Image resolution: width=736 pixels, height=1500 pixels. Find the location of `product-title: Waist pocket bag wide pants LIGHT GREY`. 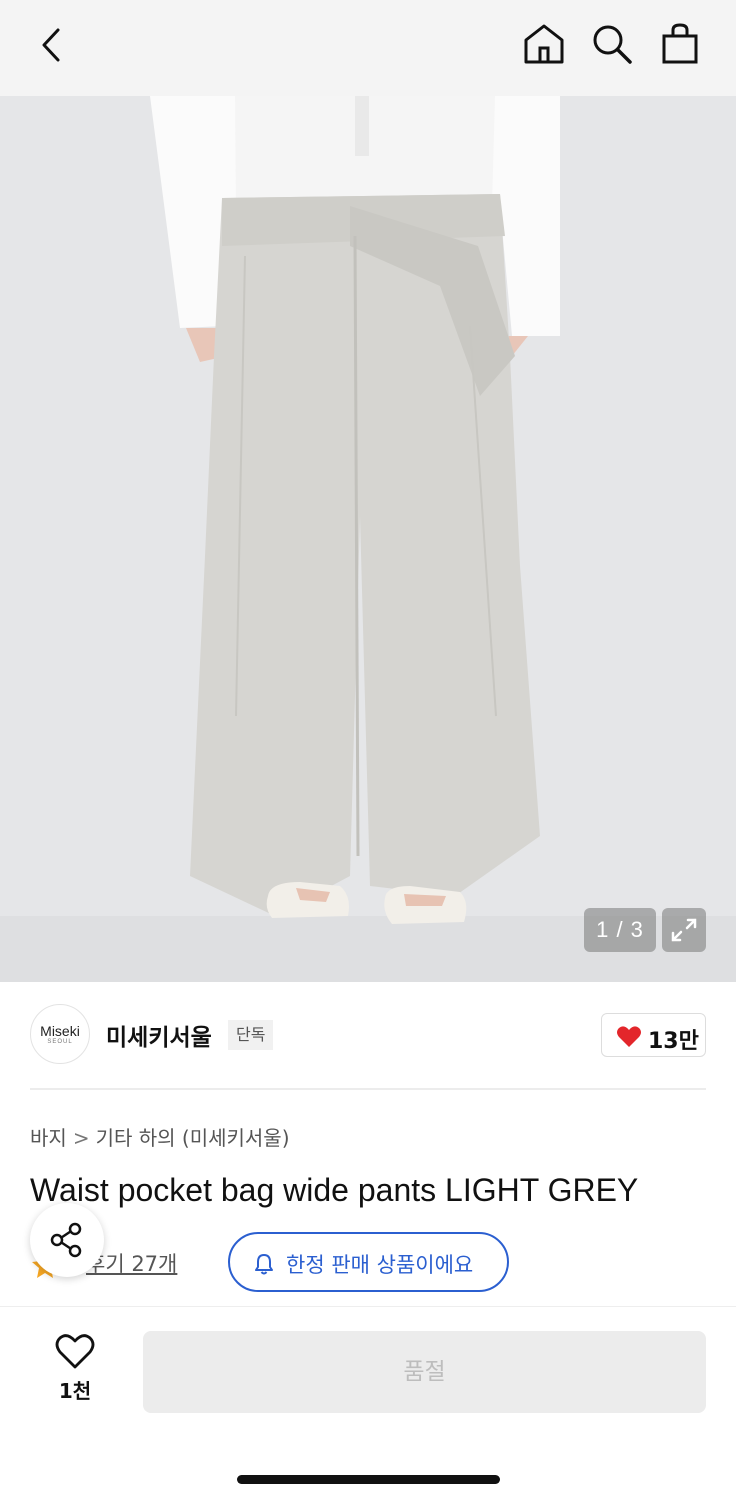

product-title: Waist pocket bag wide pants LIGHT GREY is located at coordinates (334, 1190).